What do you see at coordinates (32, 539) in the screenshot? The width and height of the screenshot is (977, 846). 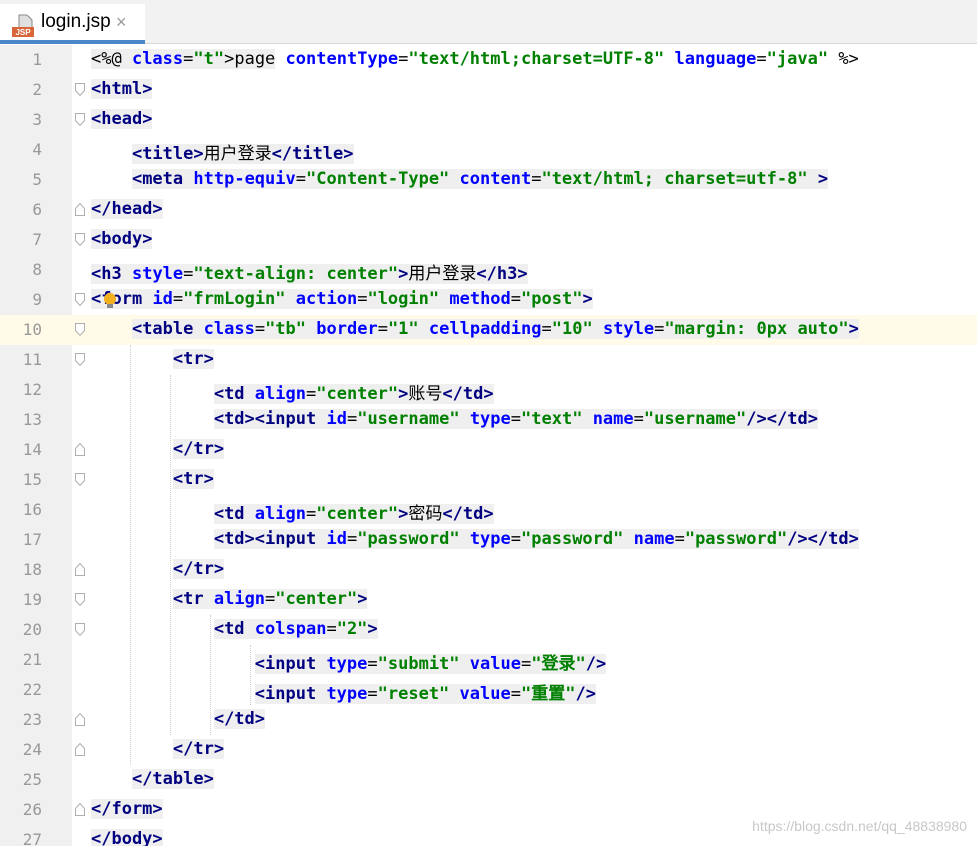 I see `line-number: 17` at bounding box center [32, 539].